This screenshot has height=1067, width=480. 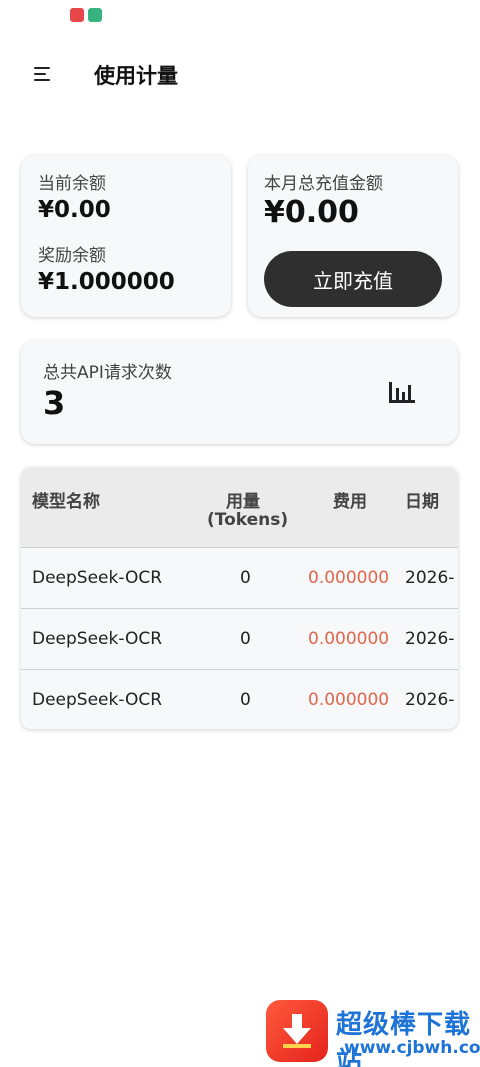 What do you see at coordinates (106, 282) in the screenshot?
I see `reward-balance-value: ¥1.000000` at bounding box center [106, 282].